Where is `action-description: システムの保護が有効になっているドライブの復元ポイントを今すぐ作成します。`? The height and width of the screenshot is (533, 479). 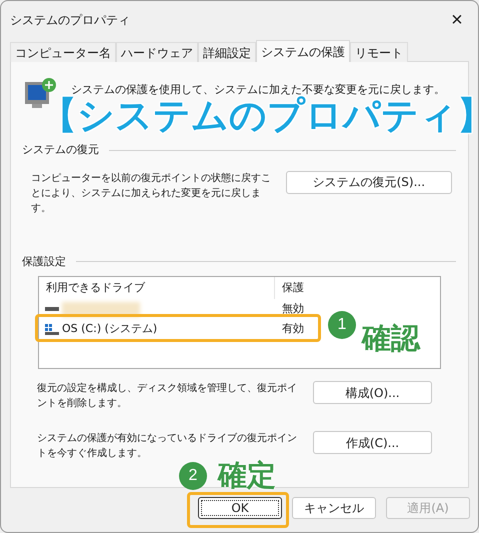 action-description: システムの保護が有効になっているドライブの復元ポイントを今すぐ作成します。 is located at coordinates (167, 446).